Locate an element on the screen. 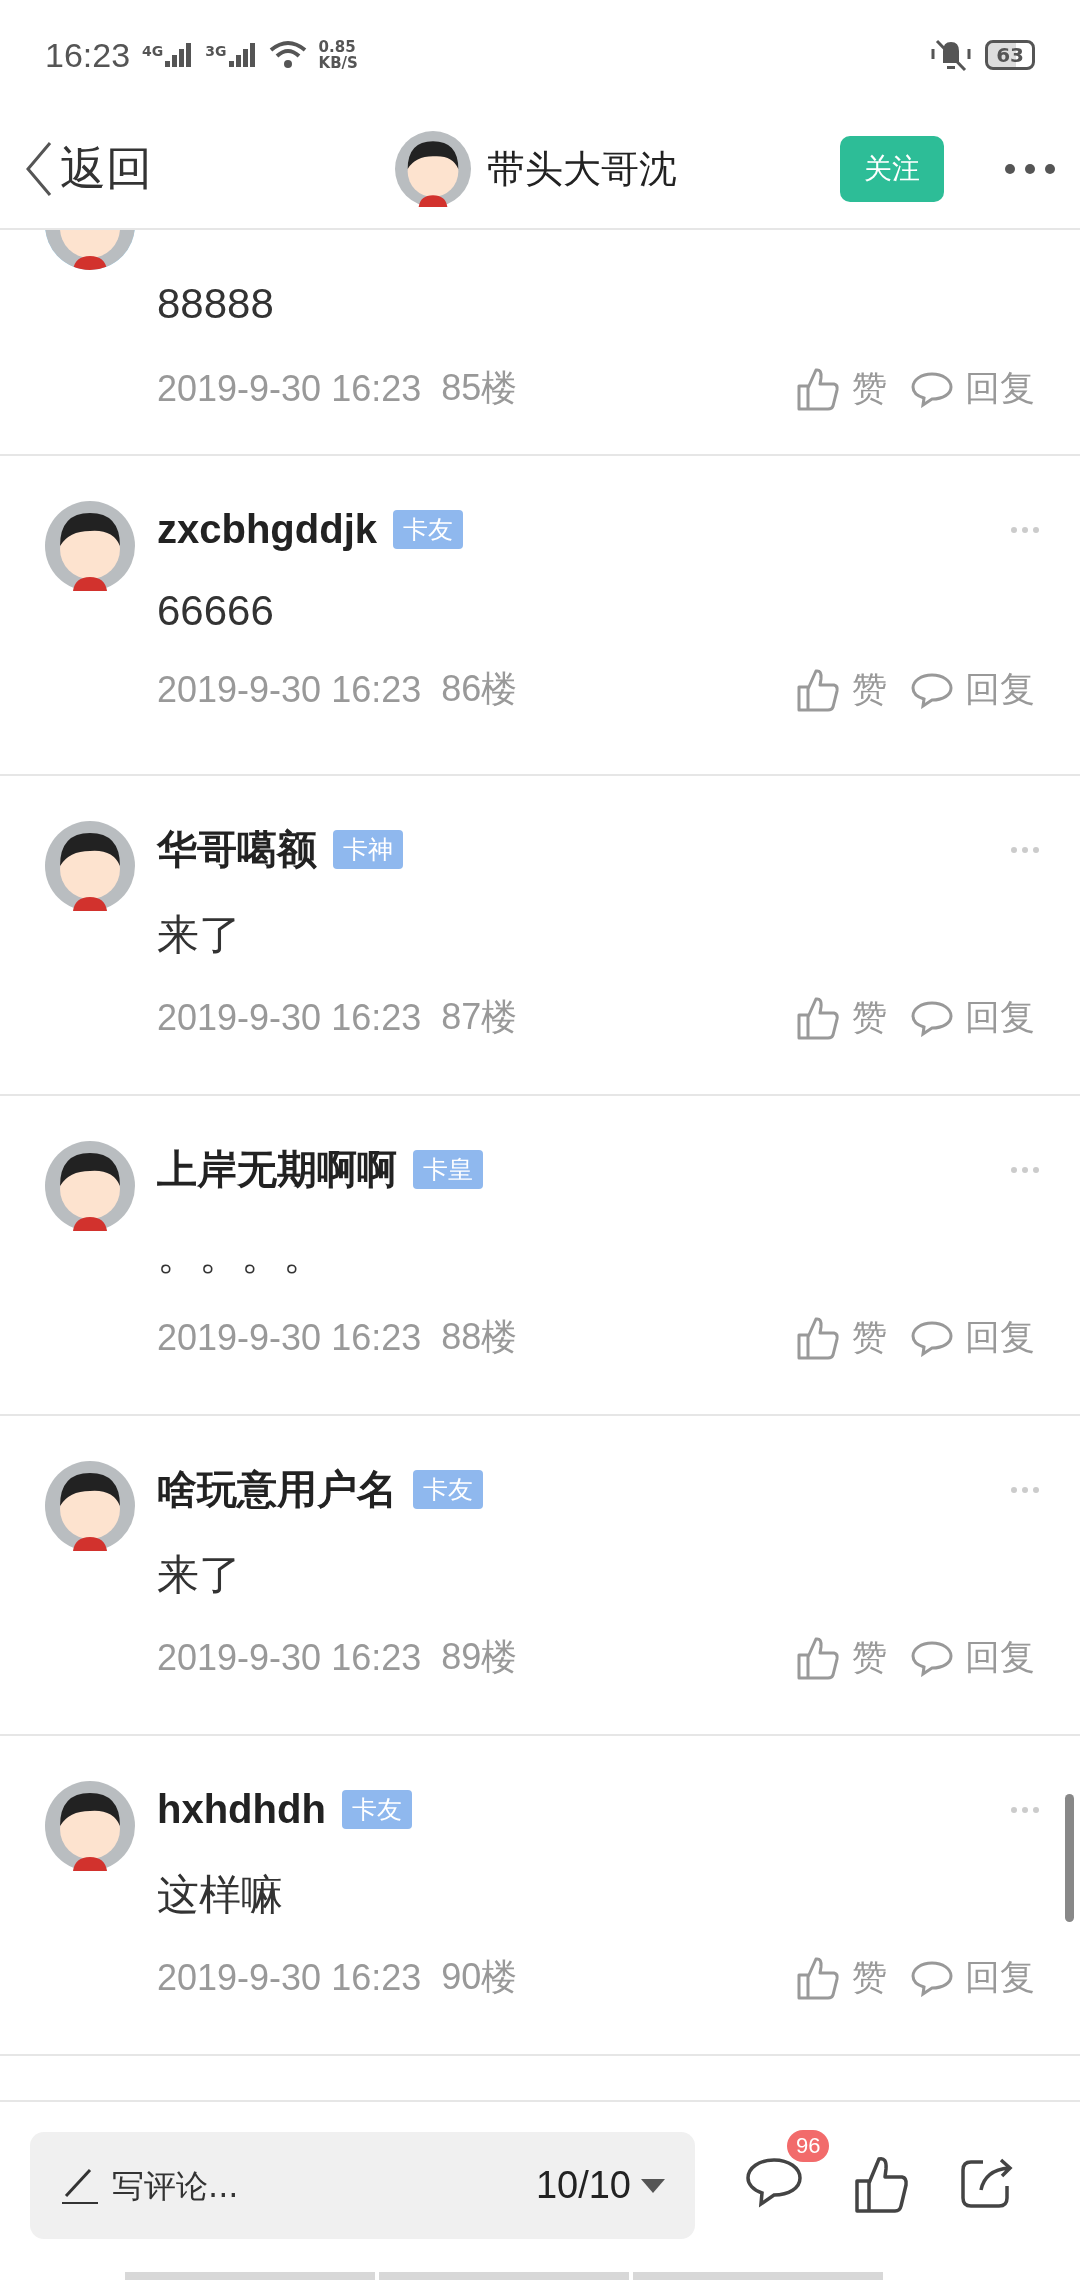  comment-text: 88888 is located at coordinates (216, 304).